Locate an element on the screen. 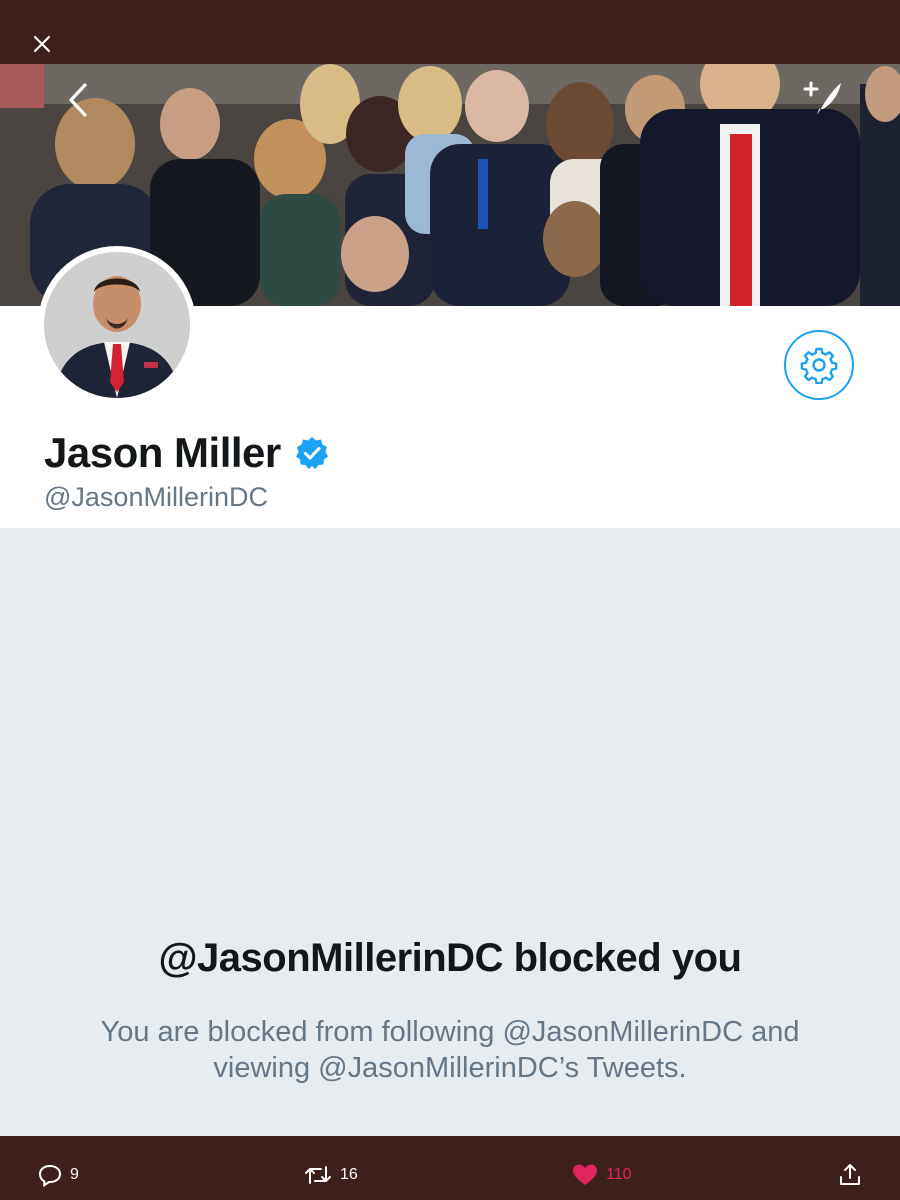  verified-badge-icon is located at coordinates (311, 453).